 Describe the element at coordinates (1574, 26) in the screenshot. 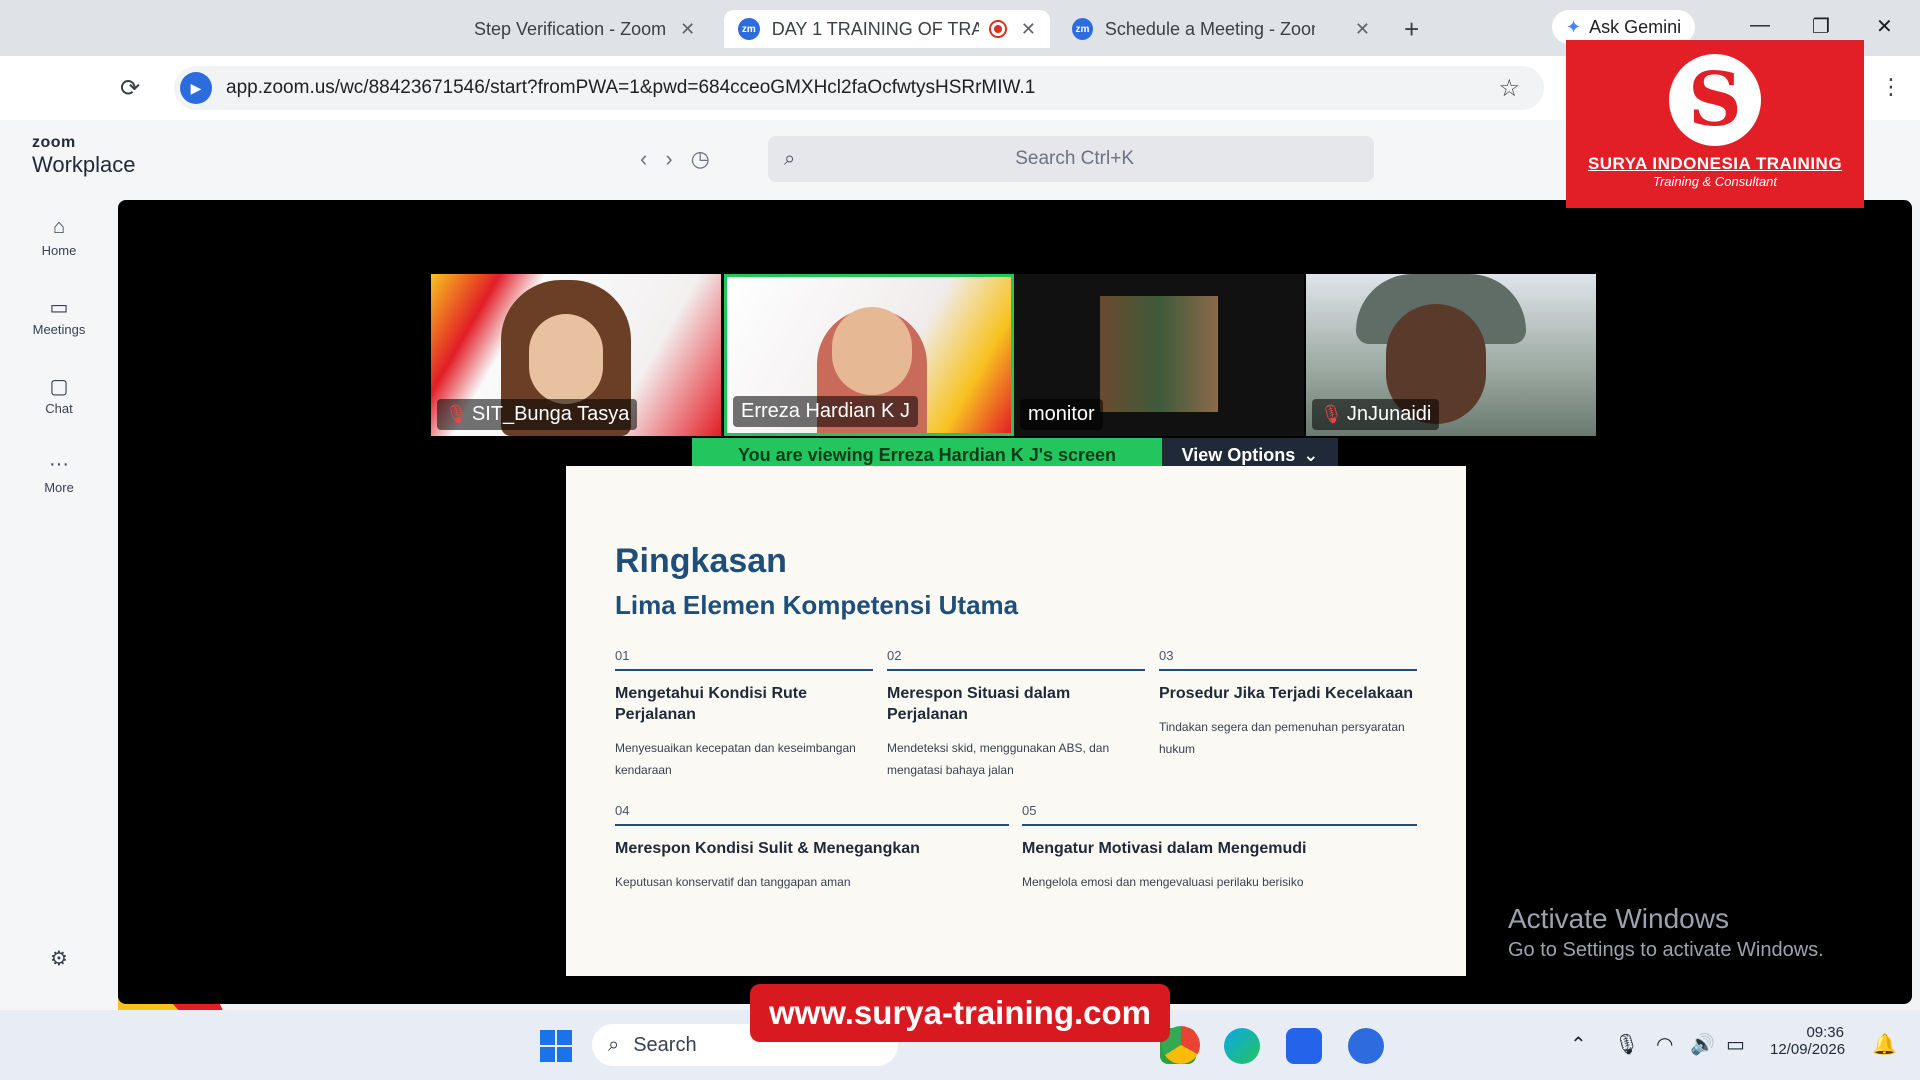

I see `gemini-icon: ✦` at that location.